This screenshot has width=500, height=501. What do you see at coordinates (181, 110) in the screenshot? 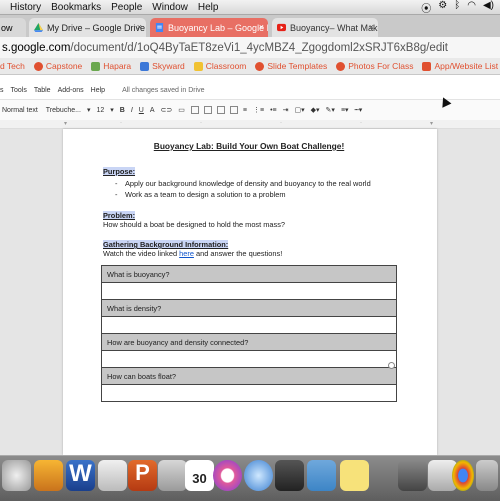
I see `comment-icon: ▭` at bounding box center [181, 110].